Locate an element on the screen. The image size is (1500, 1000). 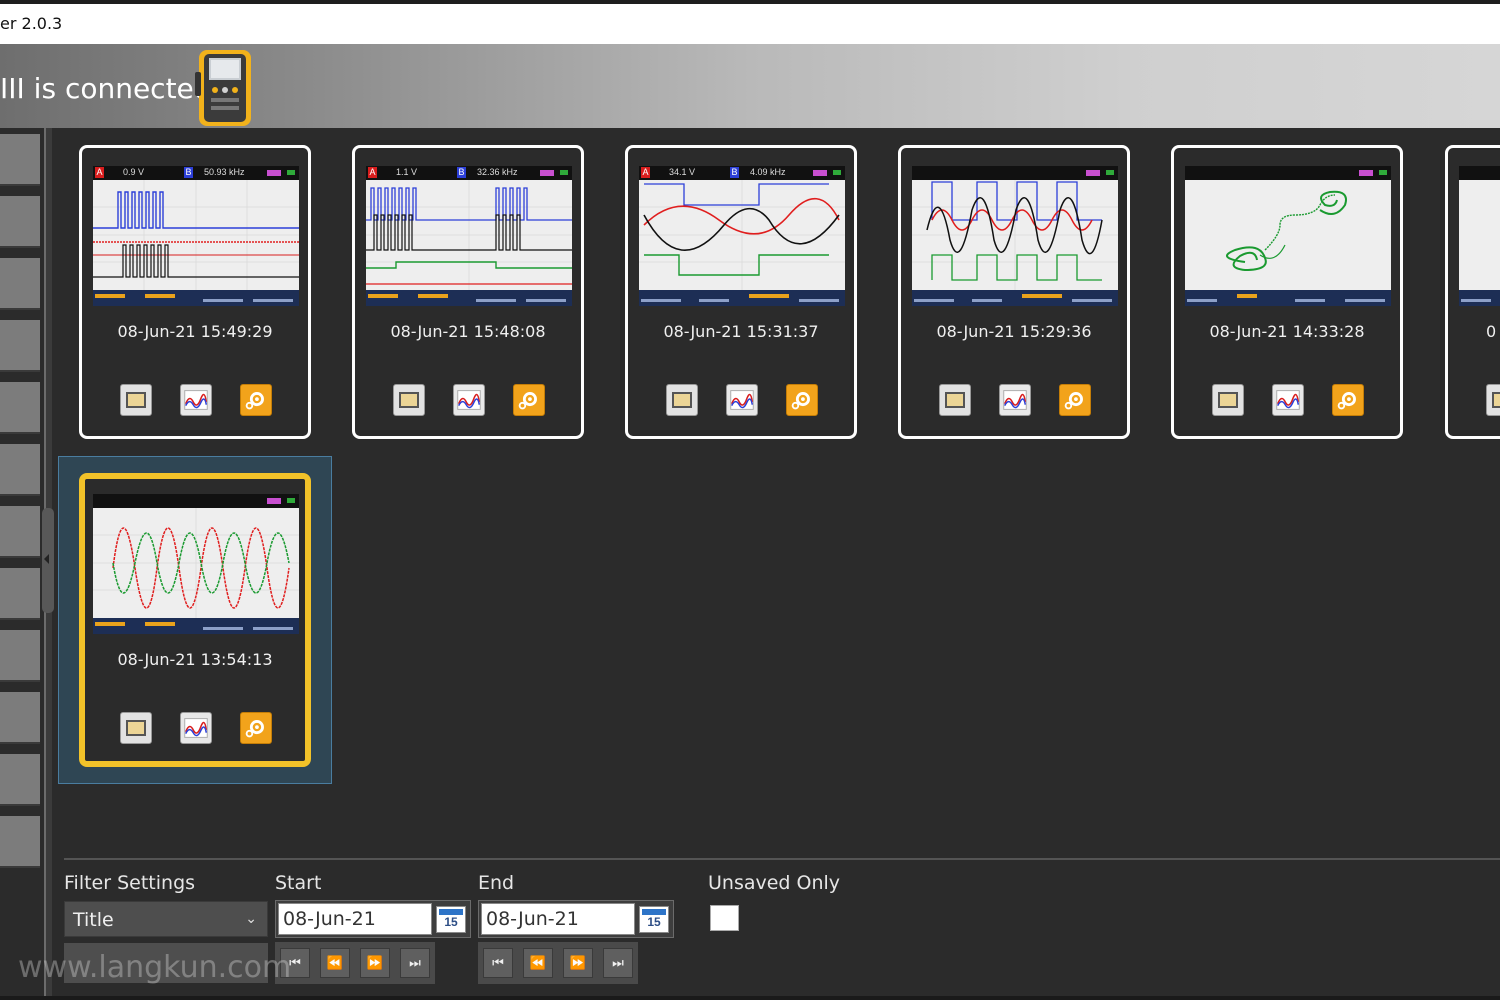
panel-splitter is located at coordinates (48, 564).